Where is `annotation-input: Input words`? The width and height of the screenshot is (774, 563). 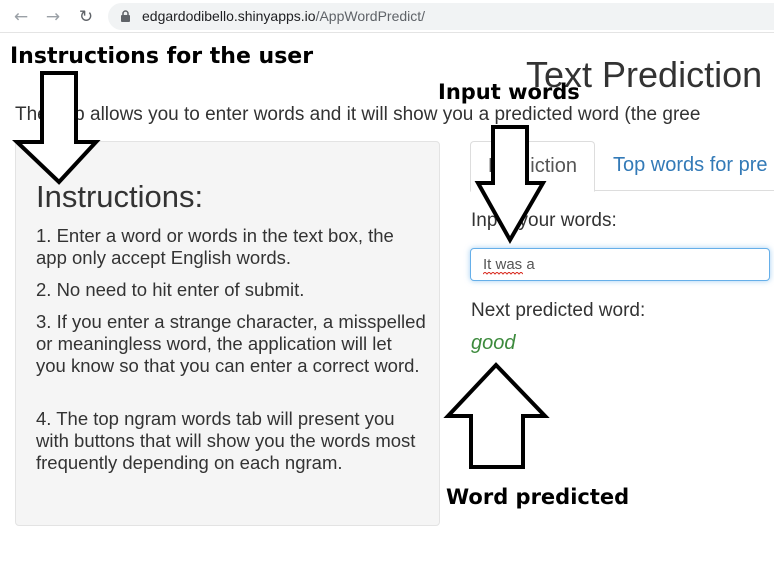 annotation-input: Input words is located at coordinates (509, 92).